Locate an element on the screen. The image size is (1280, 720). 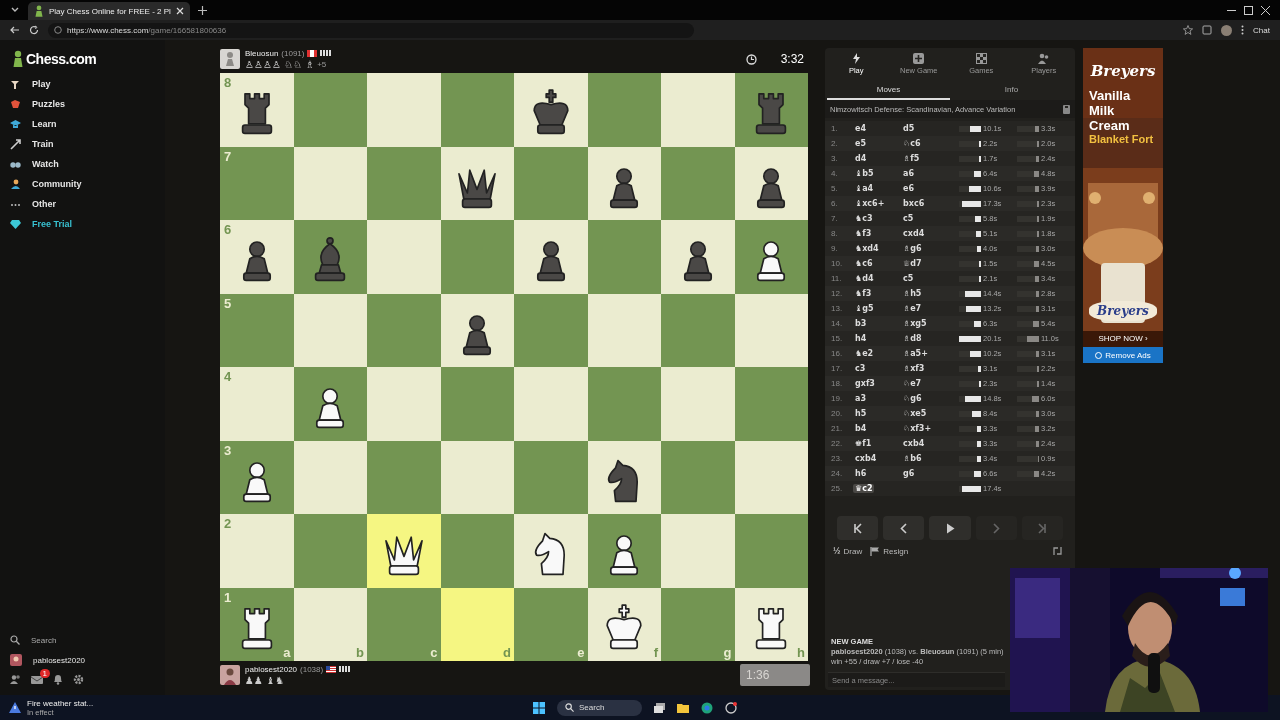
player-name: Bleuosun is located at coordinates (262, 53).